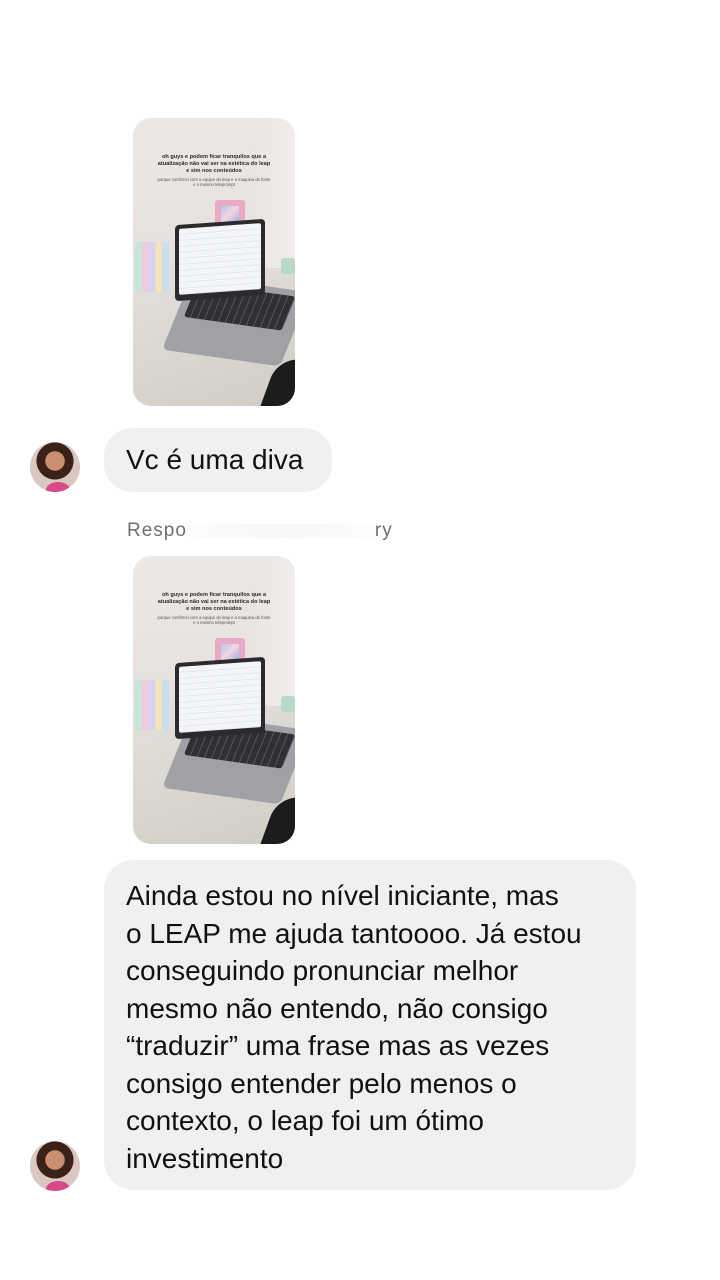  What do you see at coordinates (322, 970) in the screenshot?
I see `message-line: conseguindo pronunciar melhor` at bounding box center [322, 970].